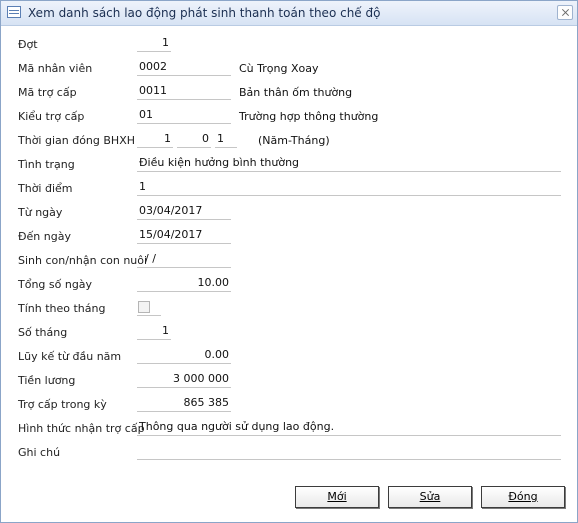 Image resolution: width=578 pixels, height=523 pixels. Describe the element at coordinates (296, 92) in the screenshot. I see `allowance-name: Bản thân ốm thường` at that location.